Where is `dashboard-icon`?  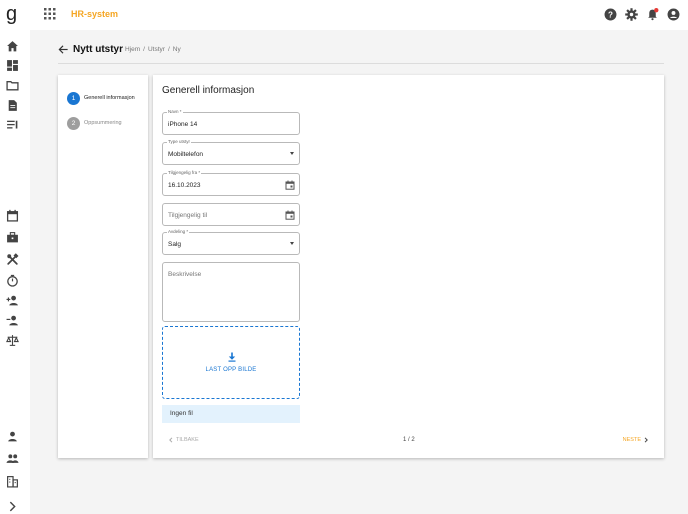
dashboard-icon is located at coordinates (12, 65).